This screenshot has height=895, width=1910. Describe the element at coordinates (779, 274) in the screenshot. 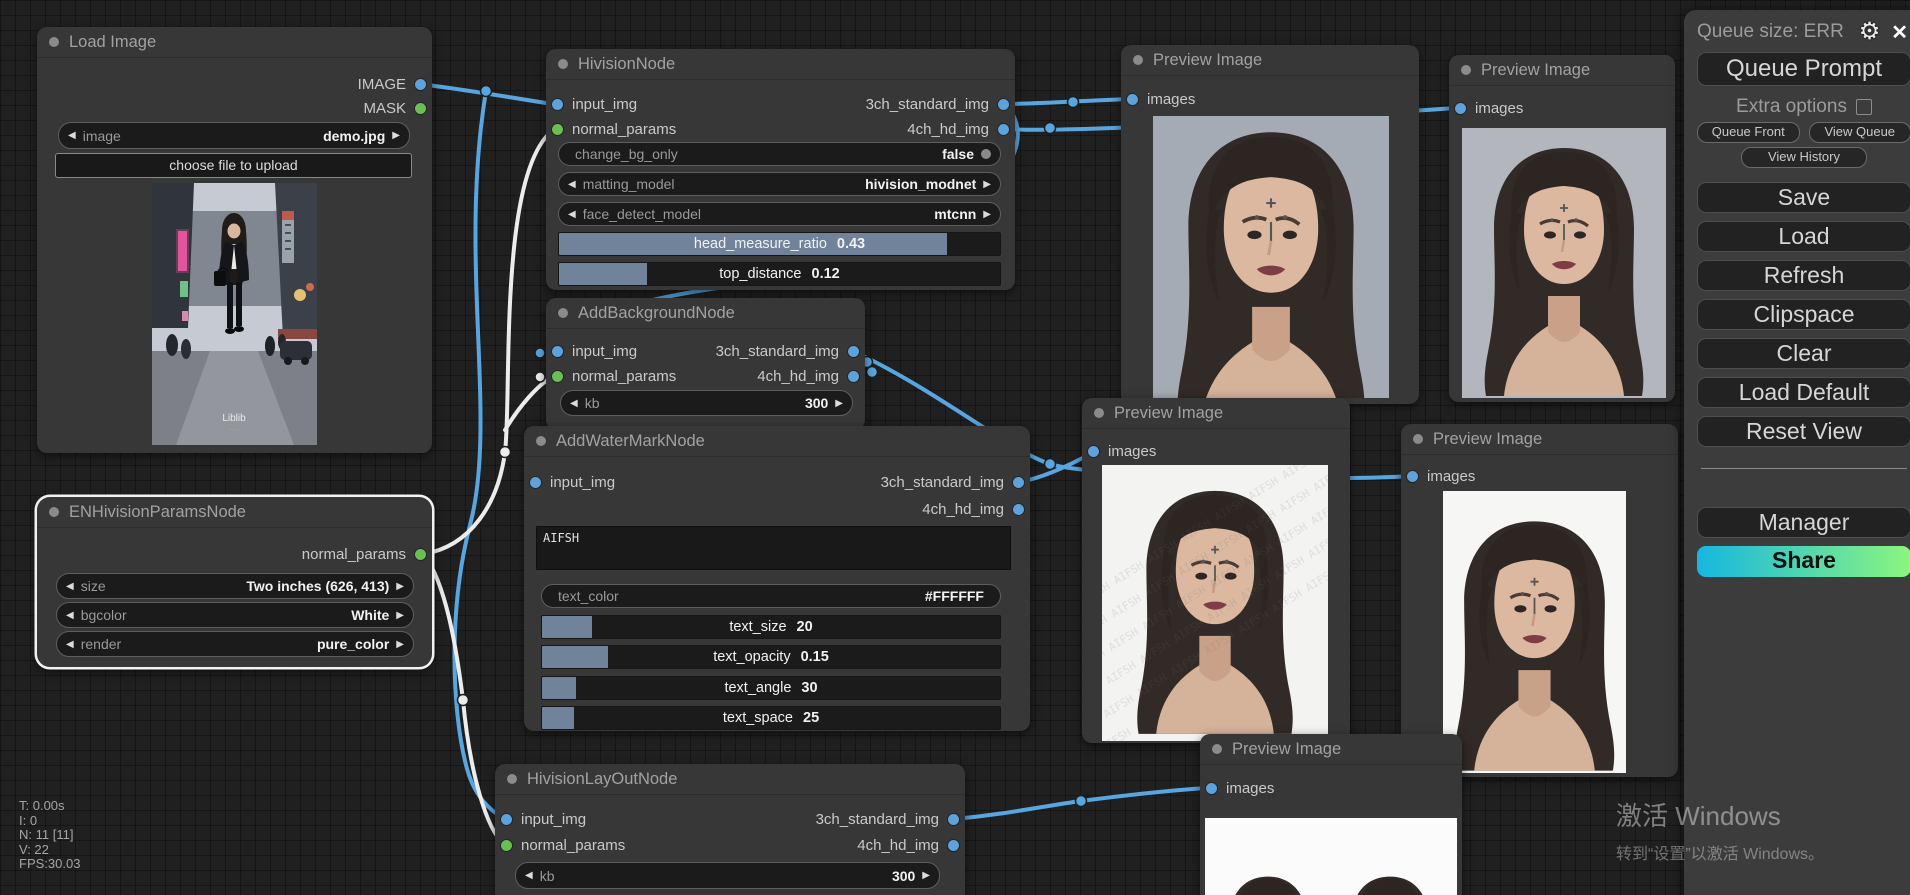

I see `top-distance-slider: top_distance 0.12` at that location.